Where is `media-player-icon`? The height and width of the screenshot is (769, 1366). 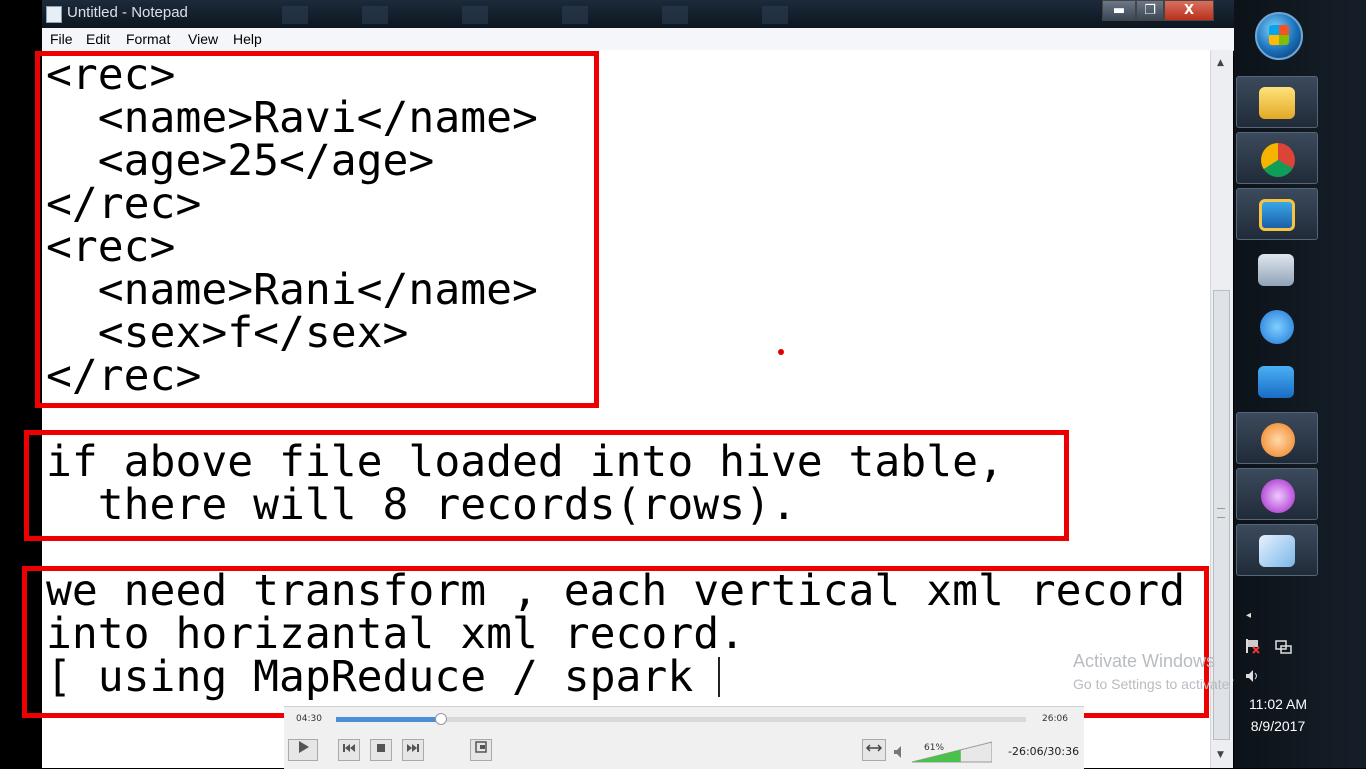 media-player-icon is located at coordinates (1276, 382).